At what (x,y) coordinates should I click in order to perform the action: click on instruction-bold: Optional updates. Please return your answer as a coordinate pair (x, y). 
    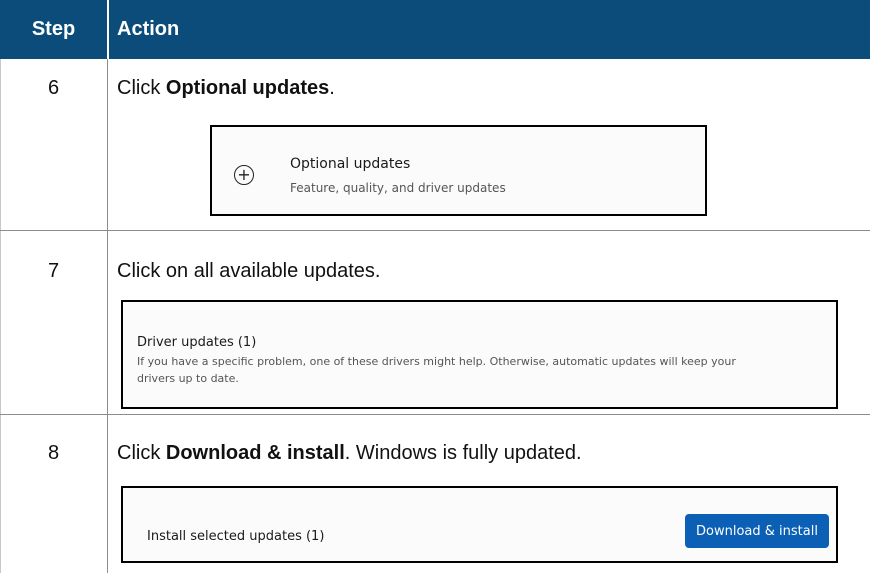
    Looking at the image, I should click on (247, 88).